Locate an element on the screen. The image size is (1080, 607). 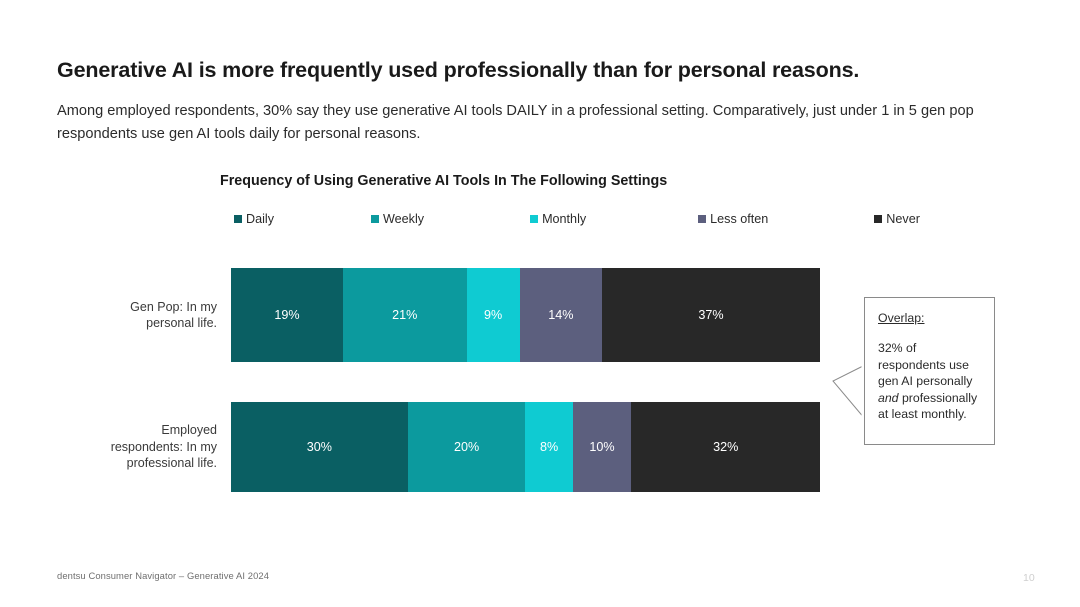
callout-title: Overlap: is located at coordinates (901, 318).